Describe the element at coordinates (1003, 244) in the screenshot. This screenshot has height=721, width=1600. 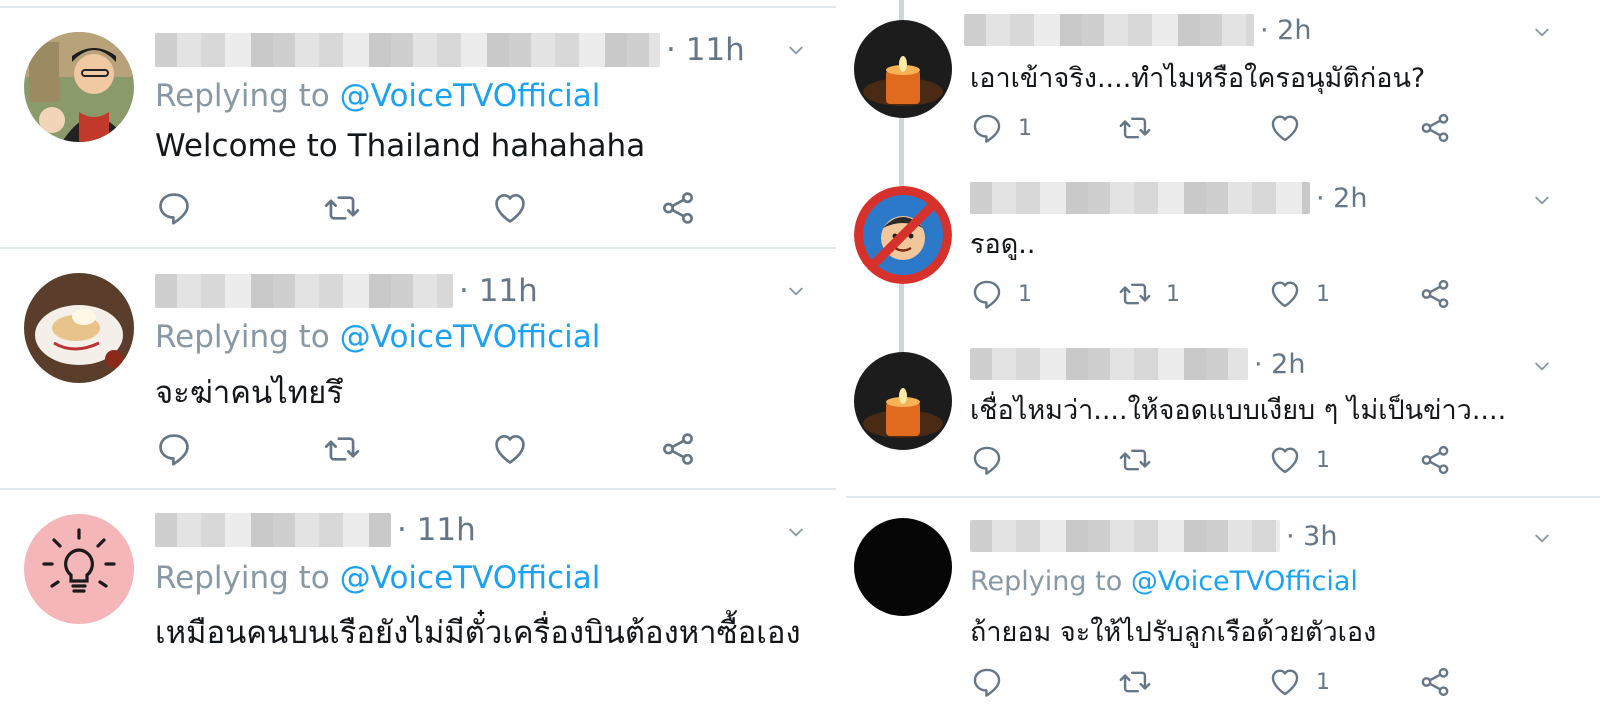
I see `tweet-text: รอดู..` at that location.